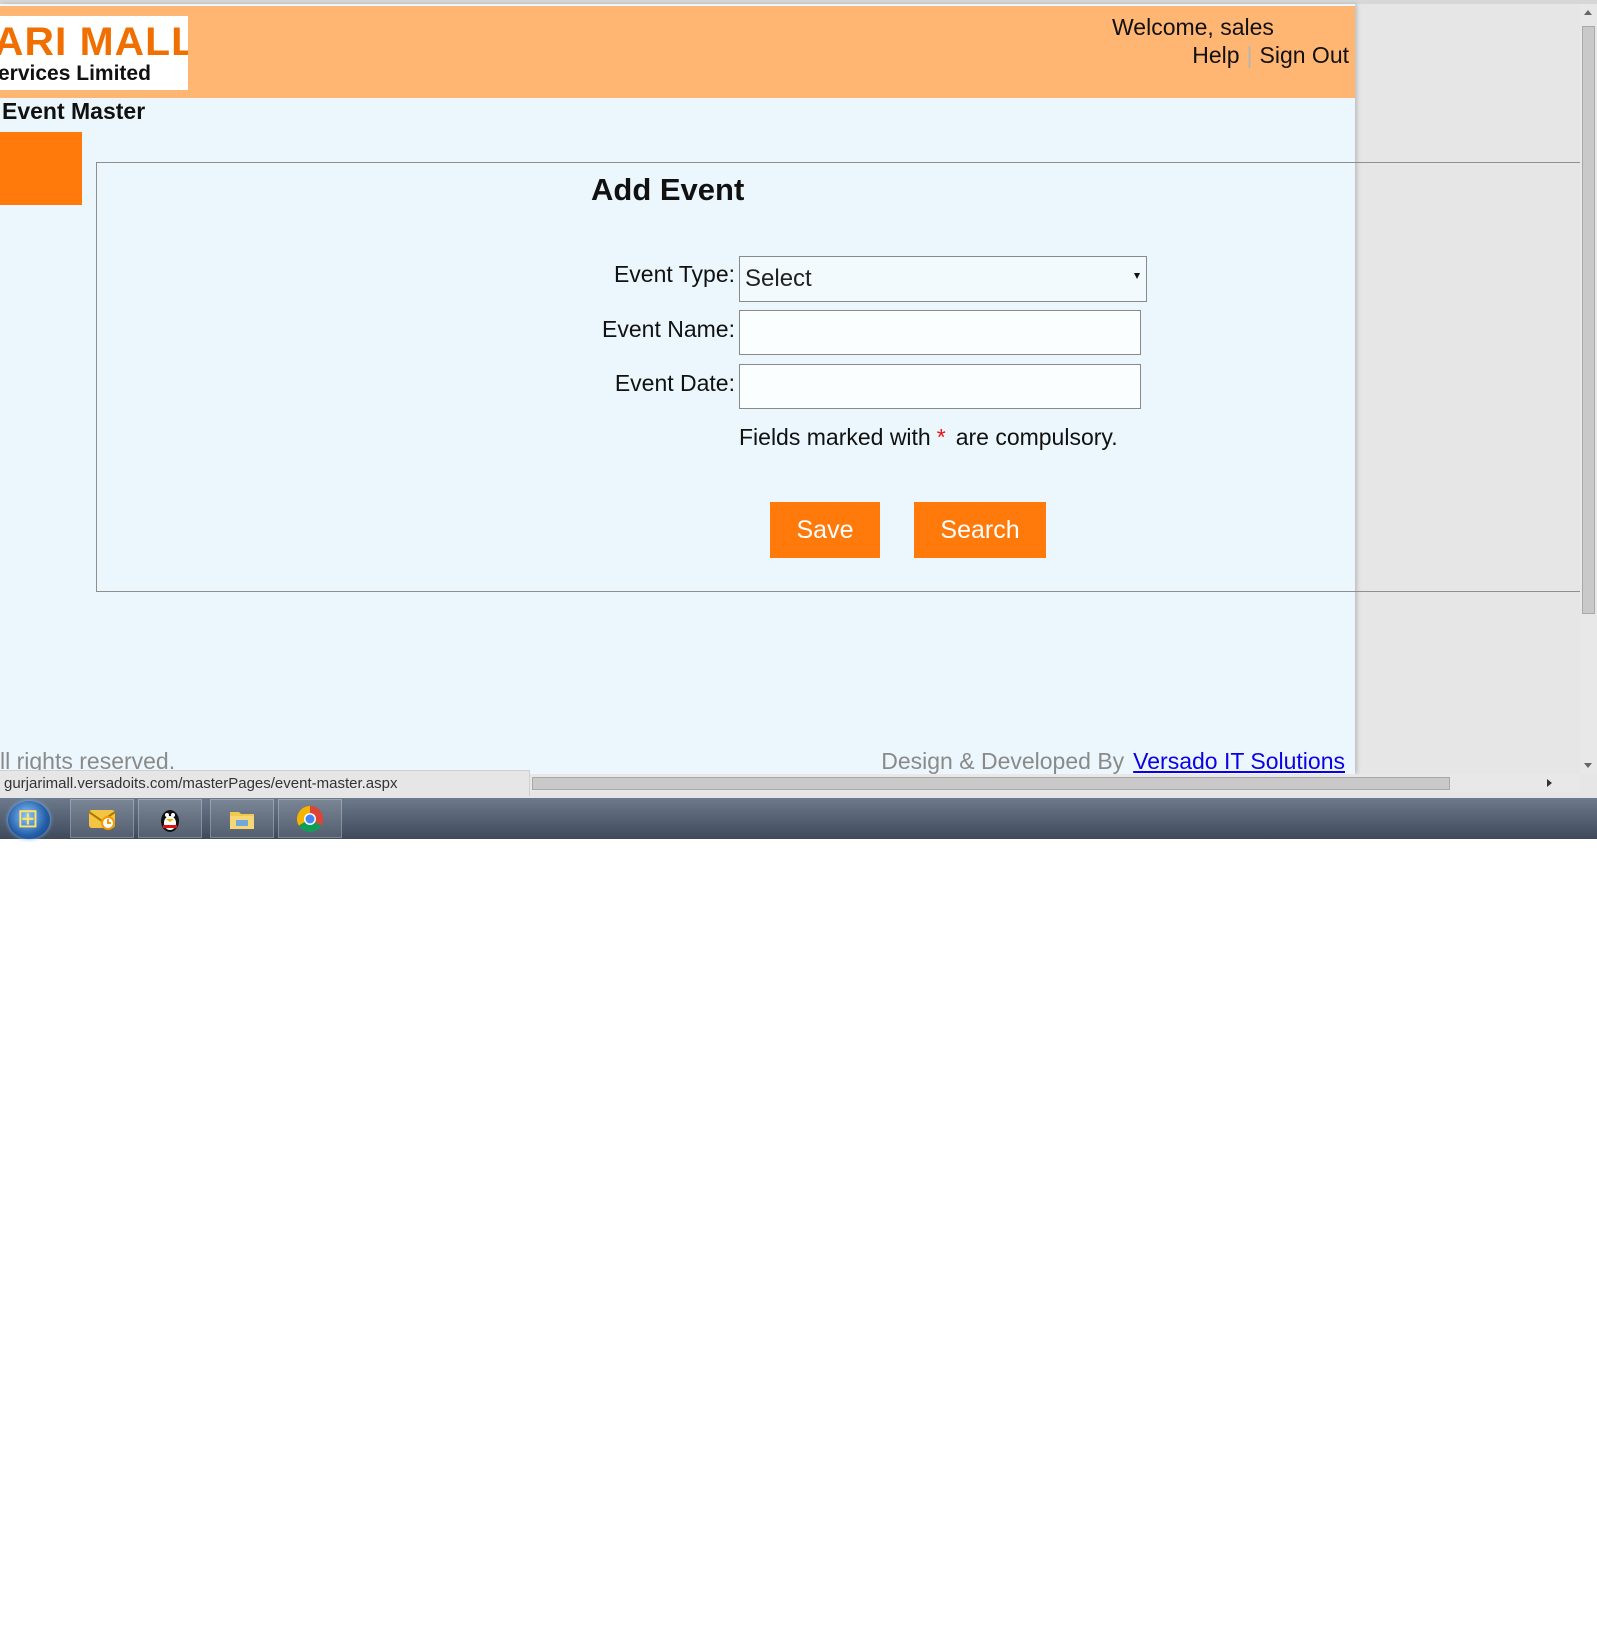 This screenshot has width=1597, height=1637. Describe the element at coordinates (1549, 783) in the screenshot. I see `scroll-right-icon` at that location.